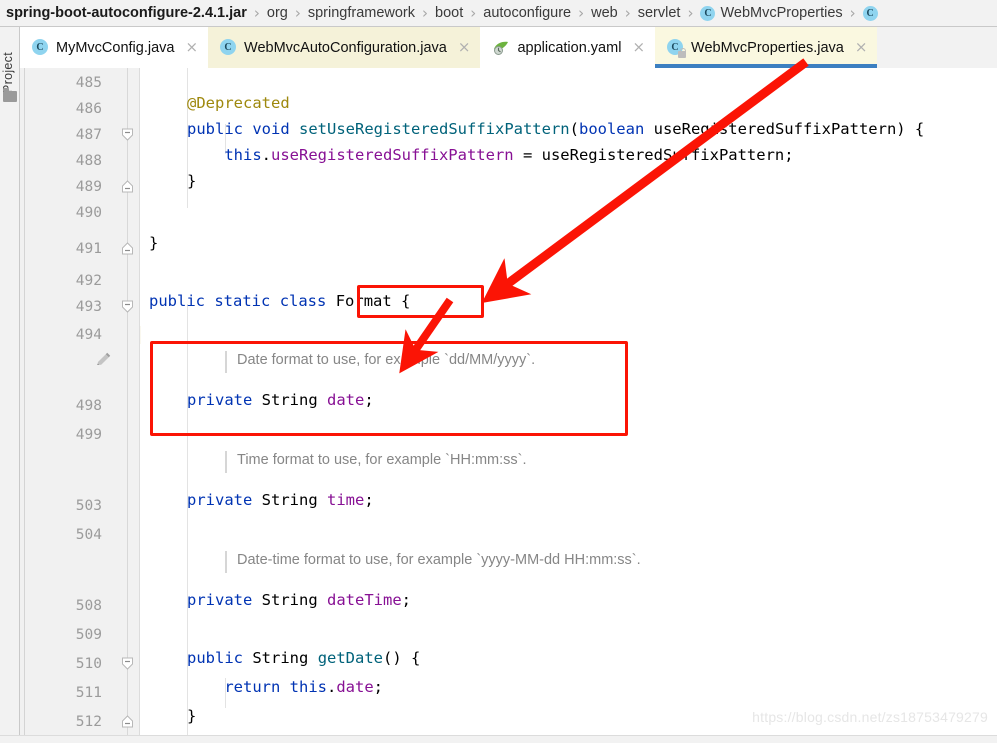 The image size is (997, 743). What do you see at coordinates (592, 103) in the screenshot?
I see `code-line-486: @Deprecated` at bounding box center [592, 103].